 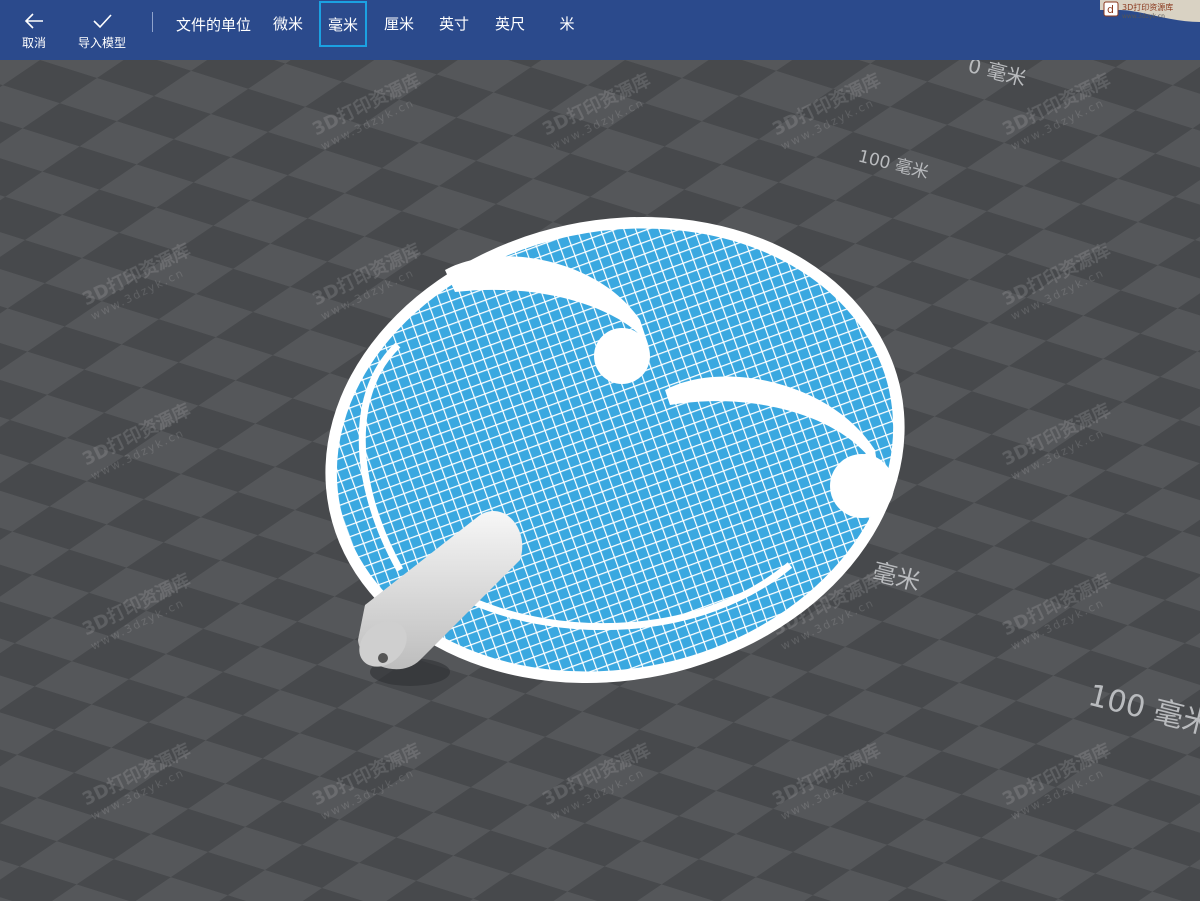 What do you see at coordinates (33, 20) in the screenshot?
I see `back-arrow-icon` at bounding box center [33, 20].